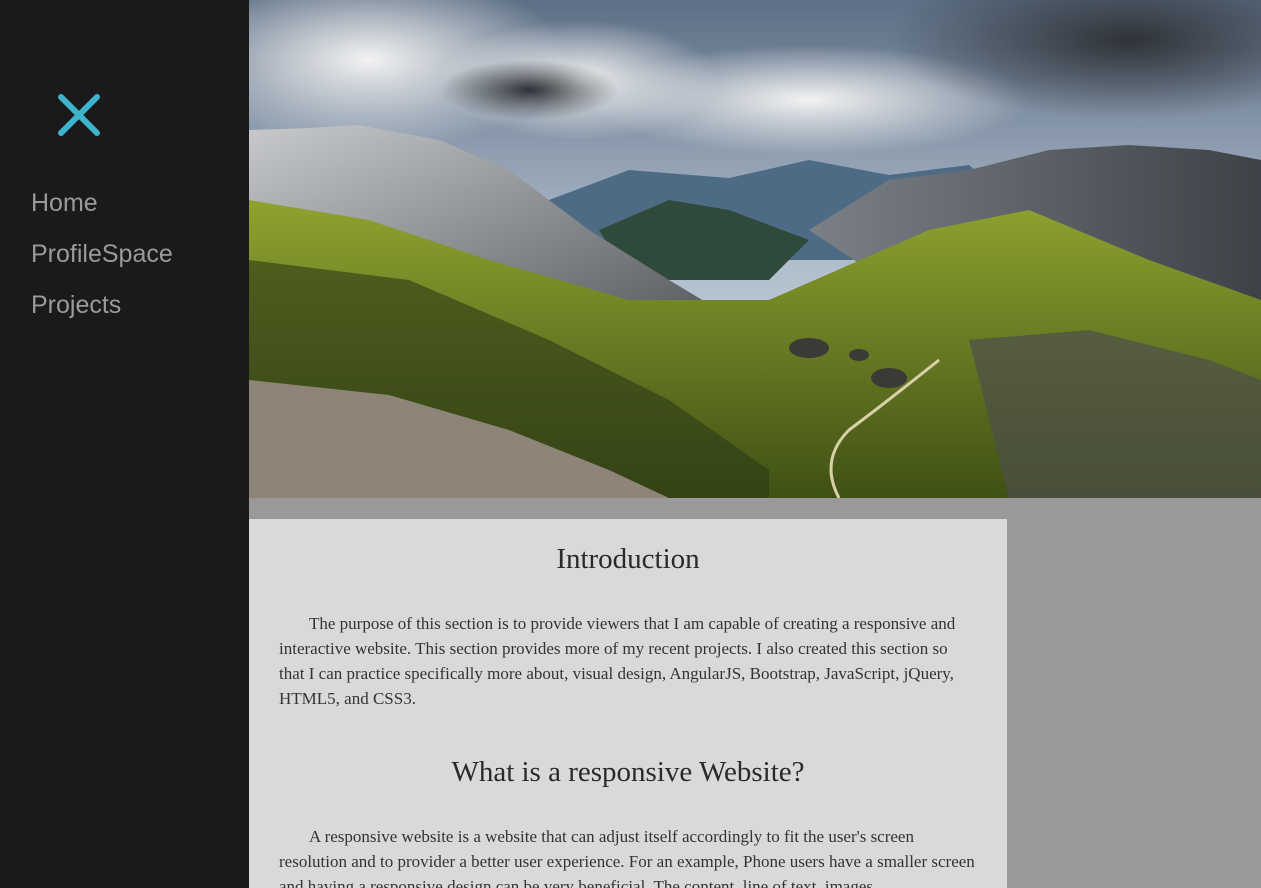 This screenshot has width=1261, height=888. I want to click on close-x-icon, so click(79, 115).